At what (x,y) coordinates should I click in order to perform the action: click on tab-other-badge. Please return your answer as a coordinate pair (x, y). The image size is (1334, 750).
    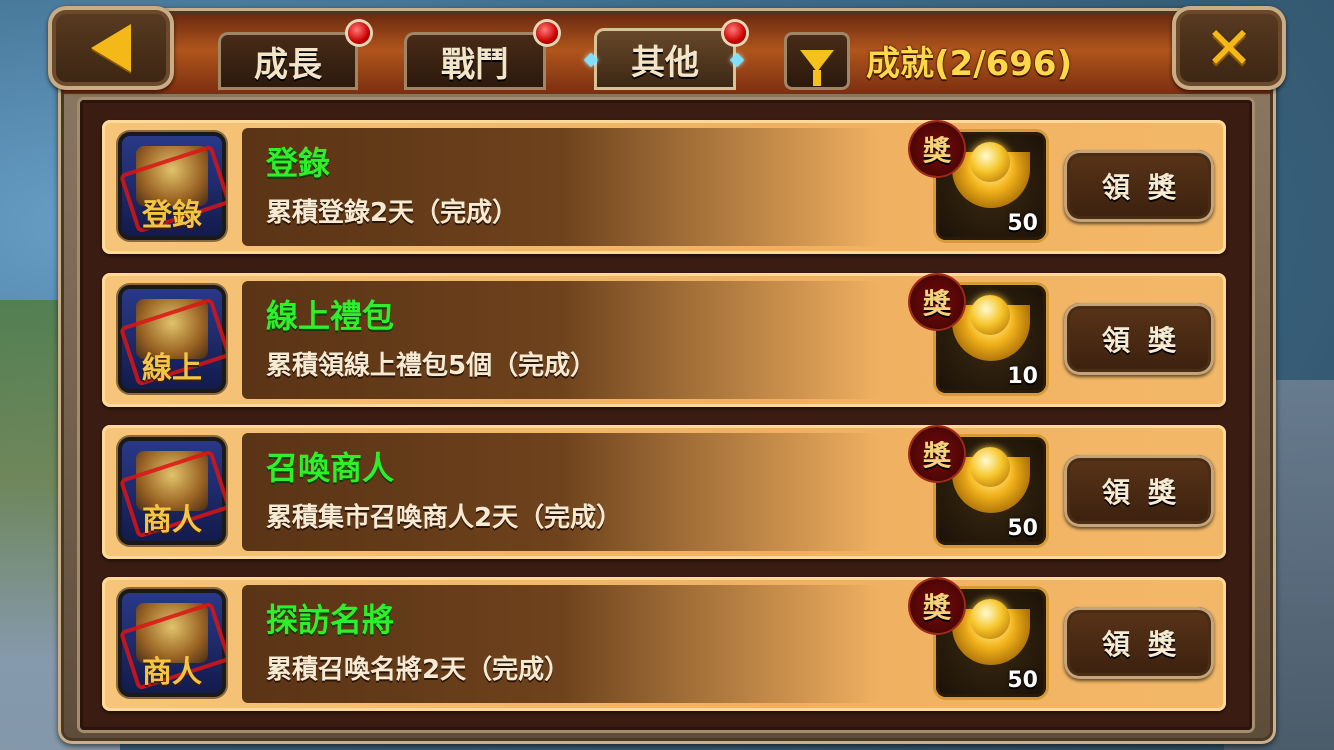
    Looking at the image, I should click on (735, 33).